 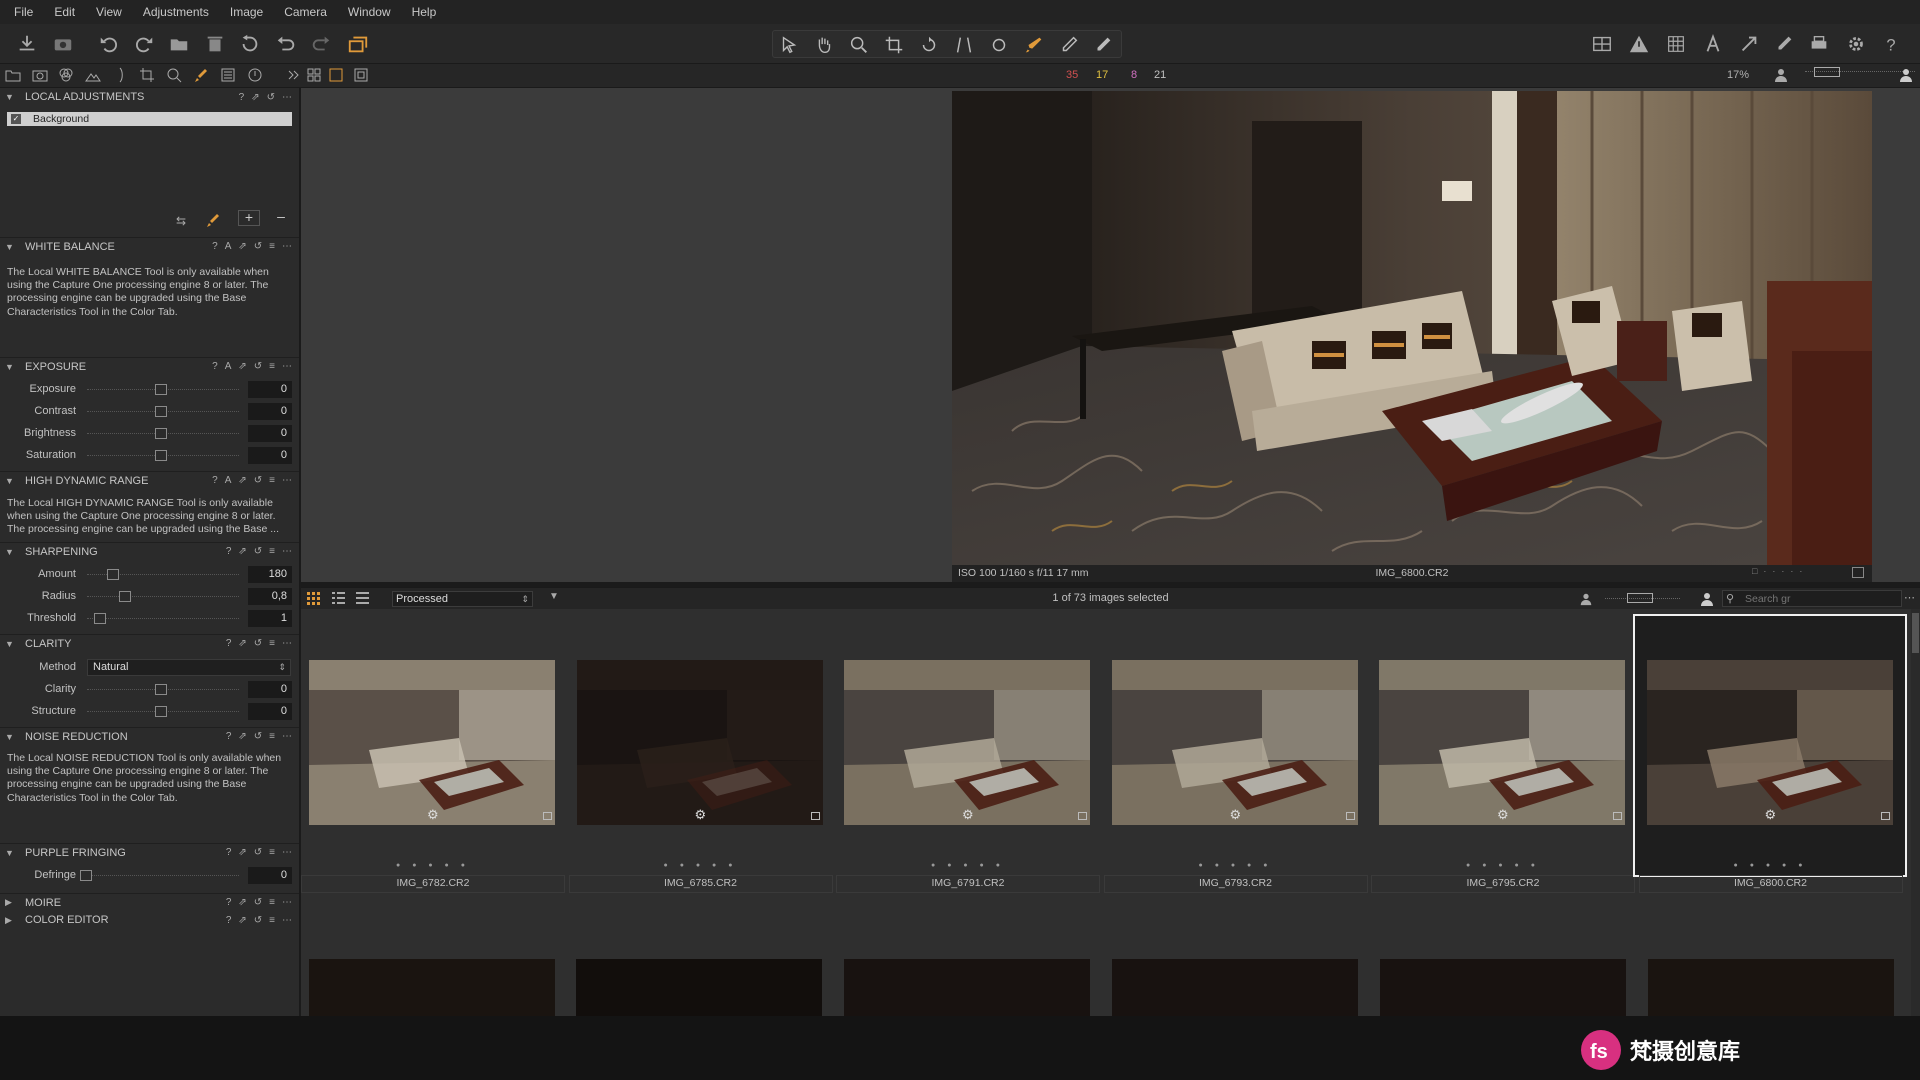 I want to click on undo-icon, so click(x=109, y=44).